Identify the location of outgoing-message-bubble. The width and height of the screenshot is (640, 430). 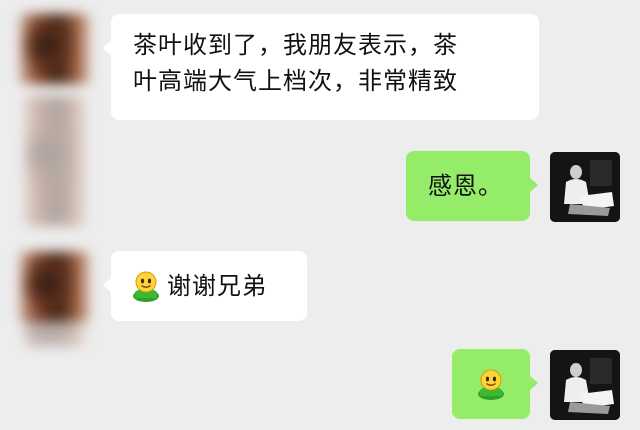
(491, 384).